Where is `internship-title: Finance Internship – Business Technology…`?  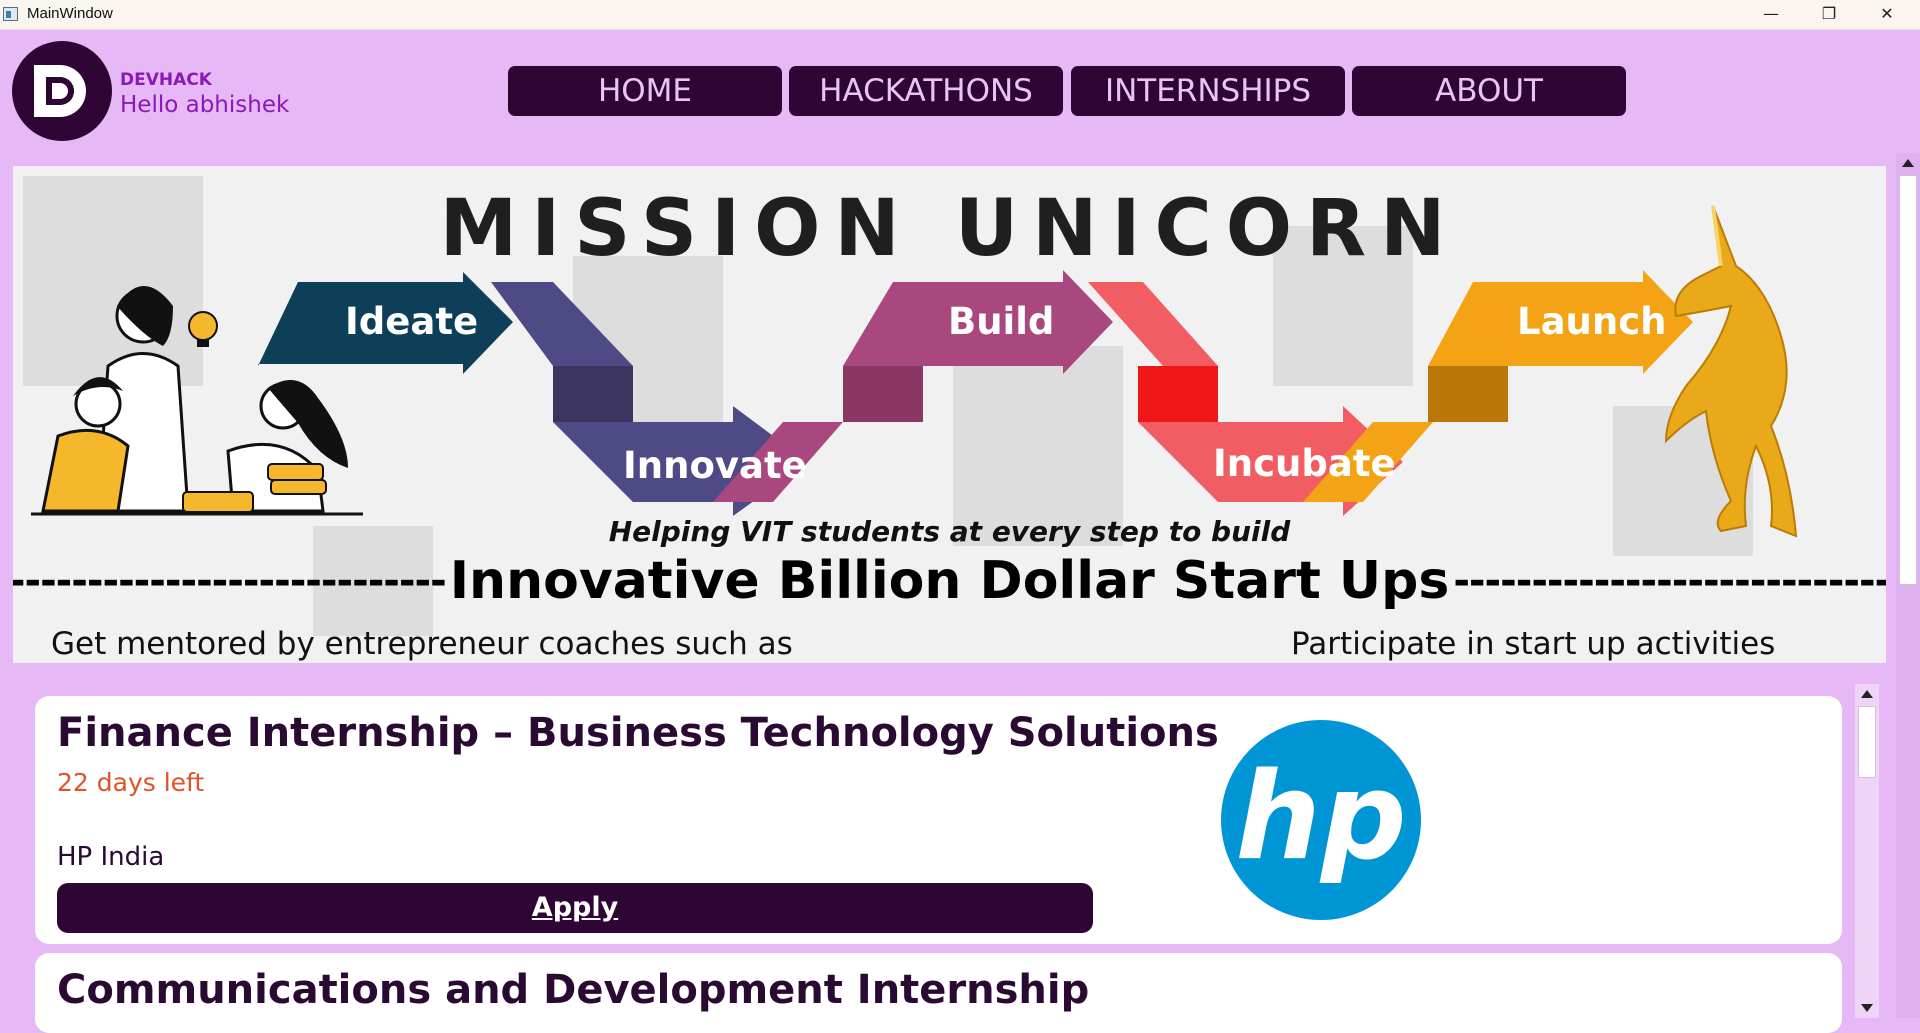
internship-title: Finance Internship – Business Technology… is located at coordinates (638, 733).